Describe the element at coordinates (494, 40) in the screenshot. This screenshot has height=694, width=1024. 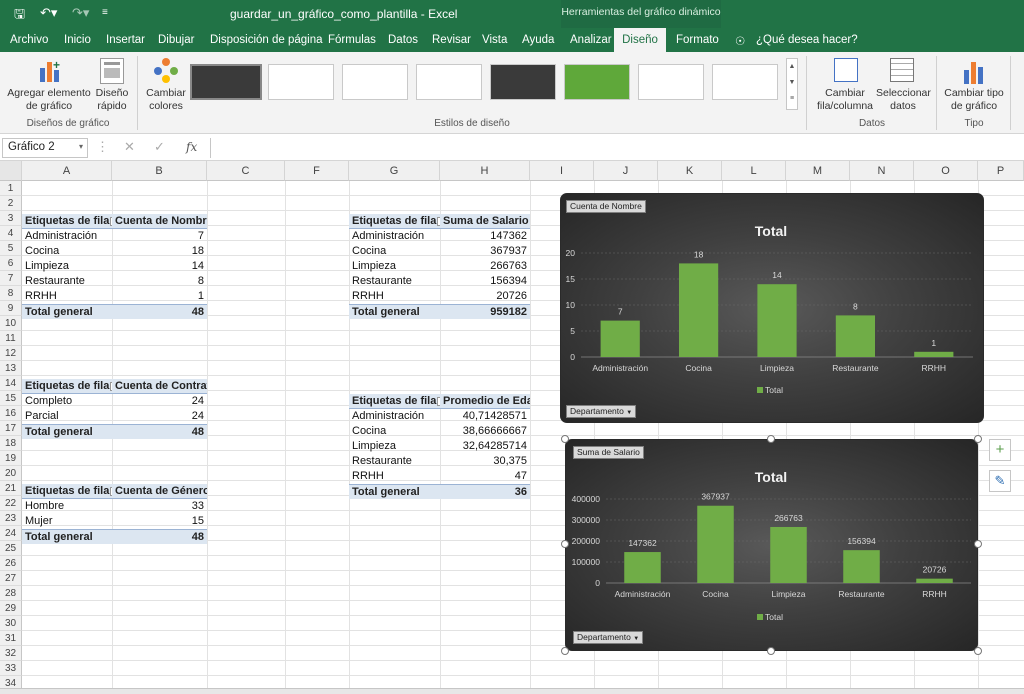
I see `tab-vista: Vista` at that location.